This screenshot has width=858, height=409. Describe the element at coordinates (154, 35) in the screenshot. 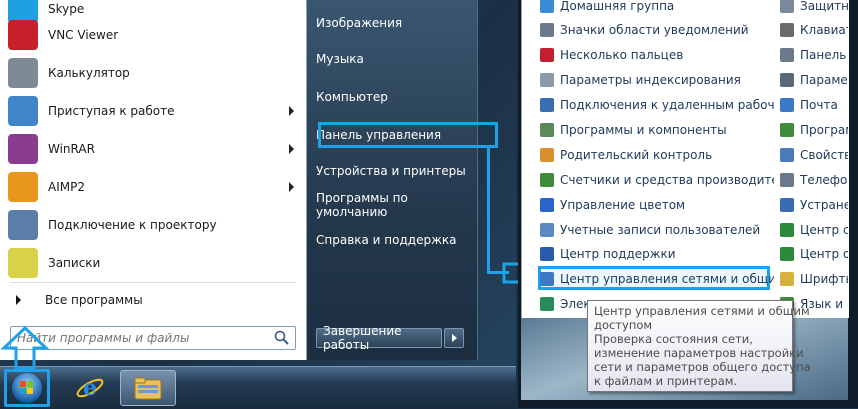

I see `pinned-program-item: VNC Viewer` at that location.